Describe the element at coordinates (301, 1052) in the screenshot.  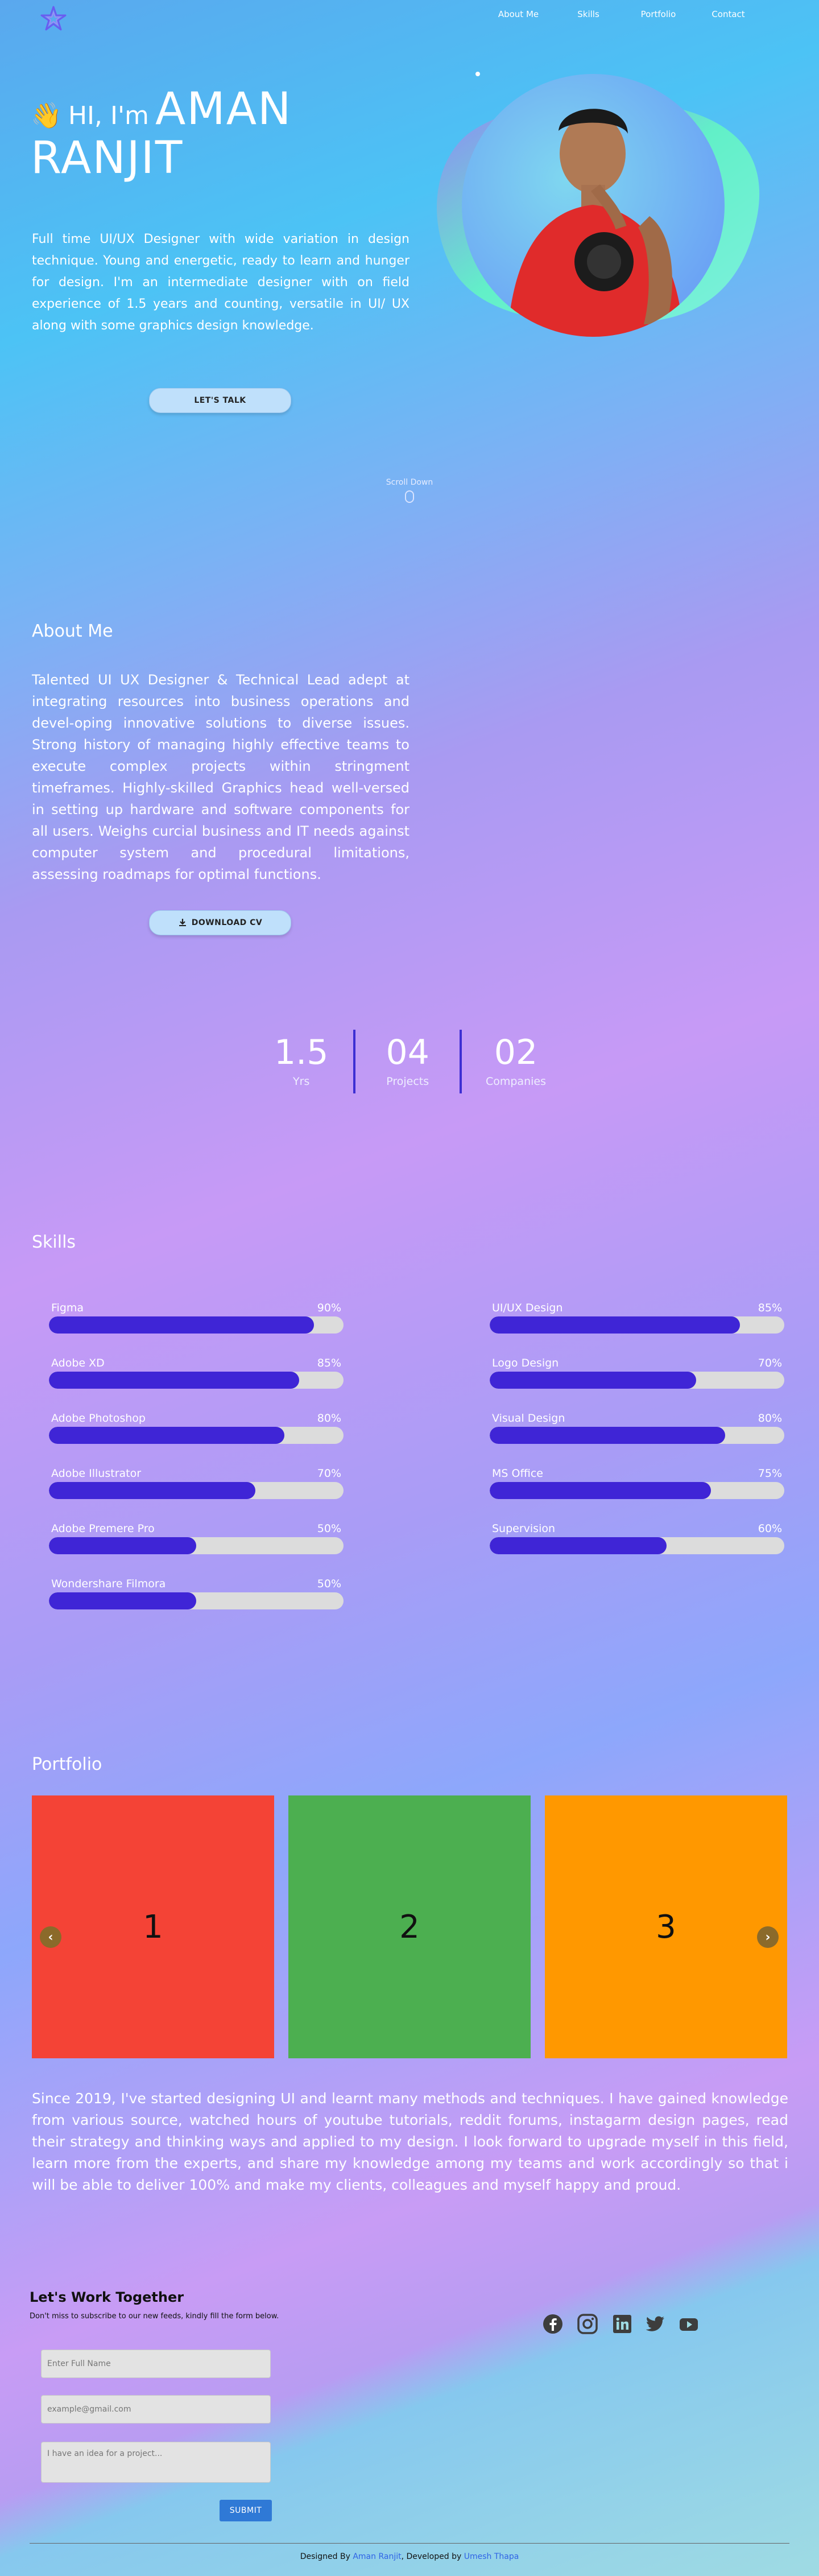
I see `stat-value: 1.5` at that location.